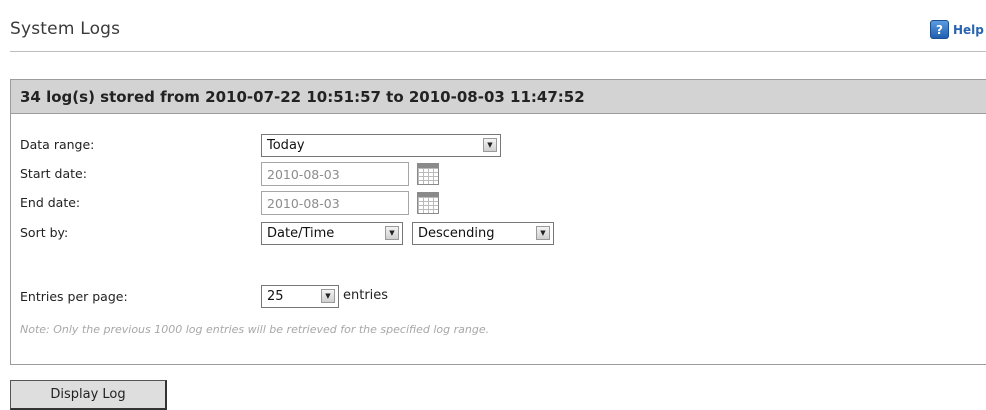 Image resolution: width=986 pixels, height=410 pixels. I want to click on end-date-label: End date:, so click(50, 202).